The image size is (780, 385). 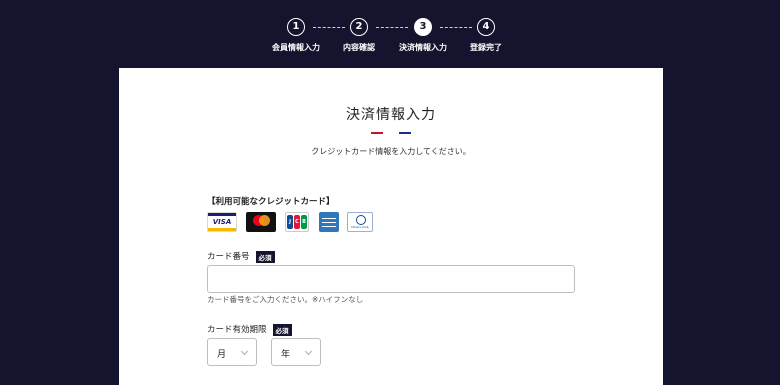 I want to click on page-subtitle: クレジットカード情報を入力してください。, so click(x=391, y=151).